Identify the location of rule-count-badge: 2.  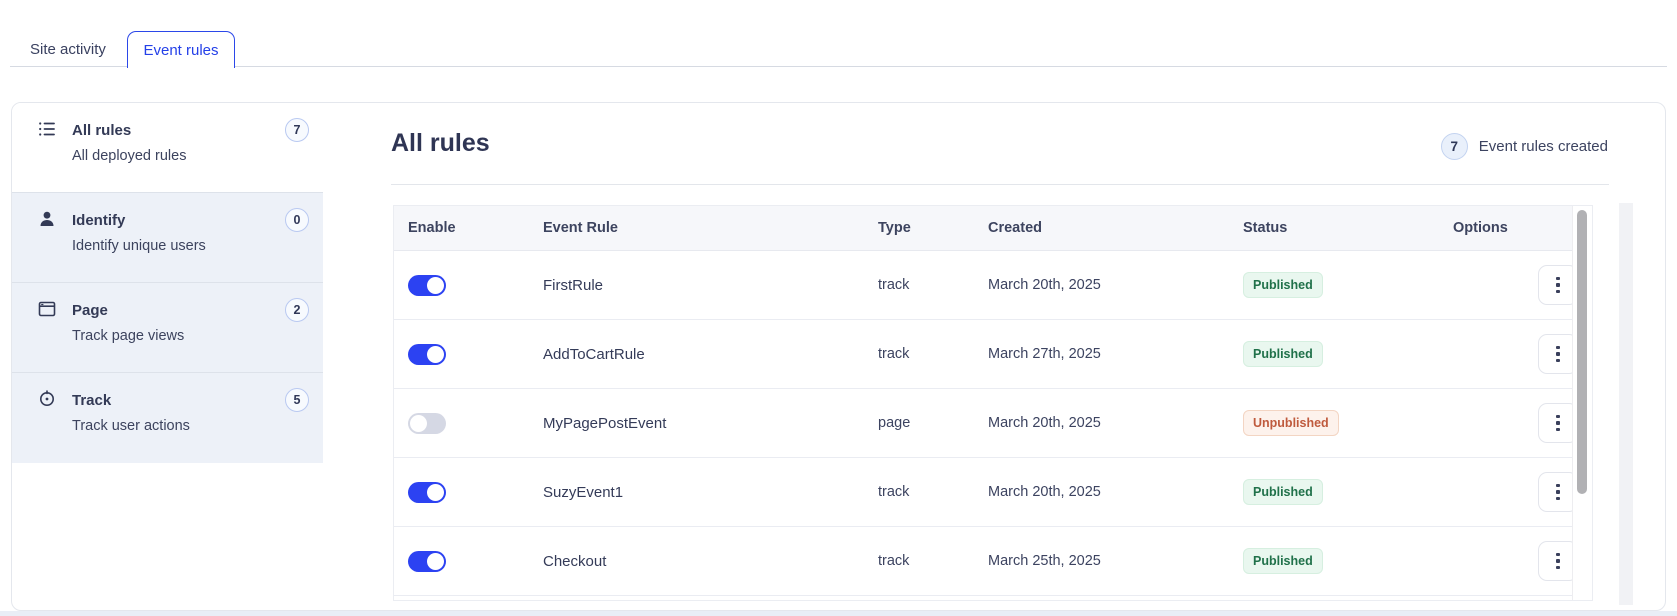
(297, 310).